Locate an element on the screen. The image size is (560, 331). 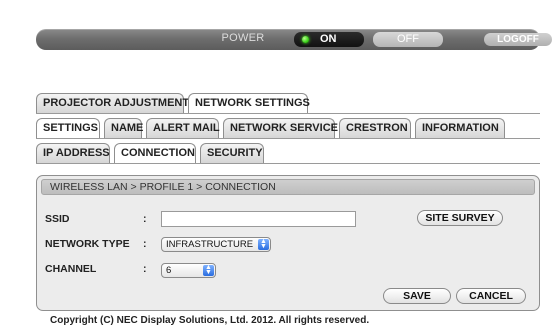
tab-settings: SETTINGS is located at coordinates (68, 128).